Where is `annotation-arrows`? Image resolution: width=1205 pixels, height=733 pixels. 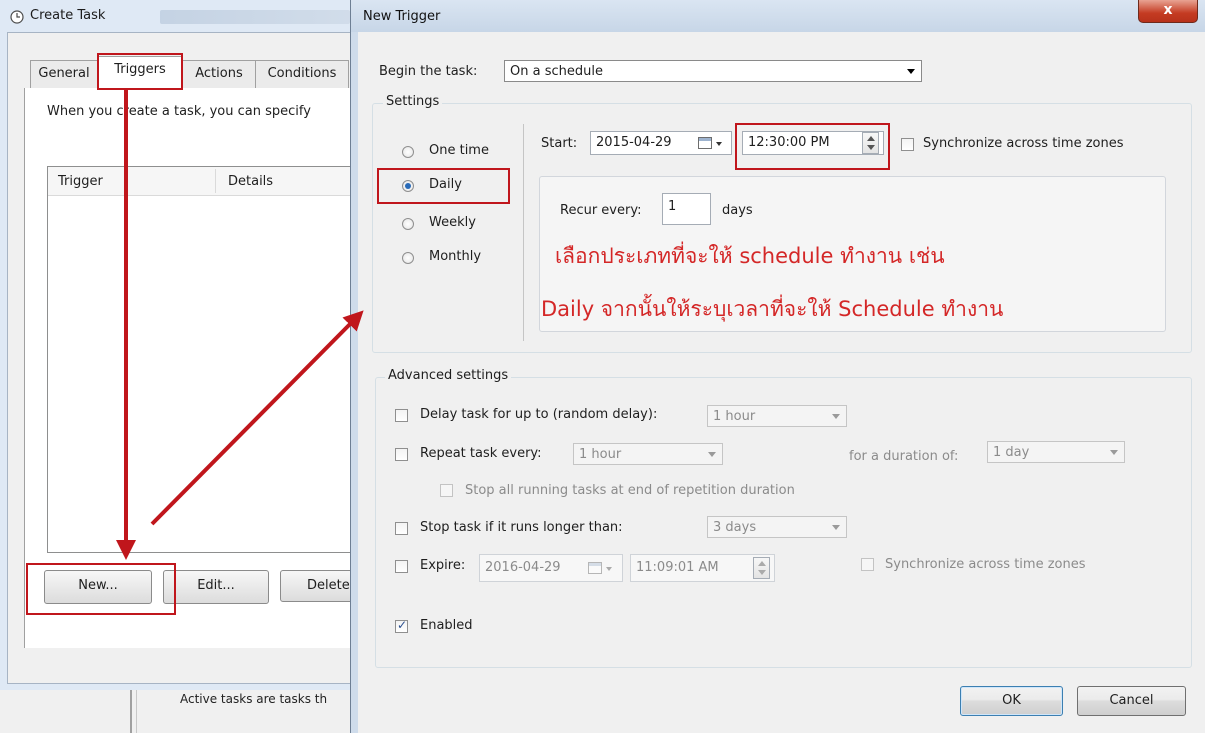 annotation-arrows is located at coordinates (240, 325).